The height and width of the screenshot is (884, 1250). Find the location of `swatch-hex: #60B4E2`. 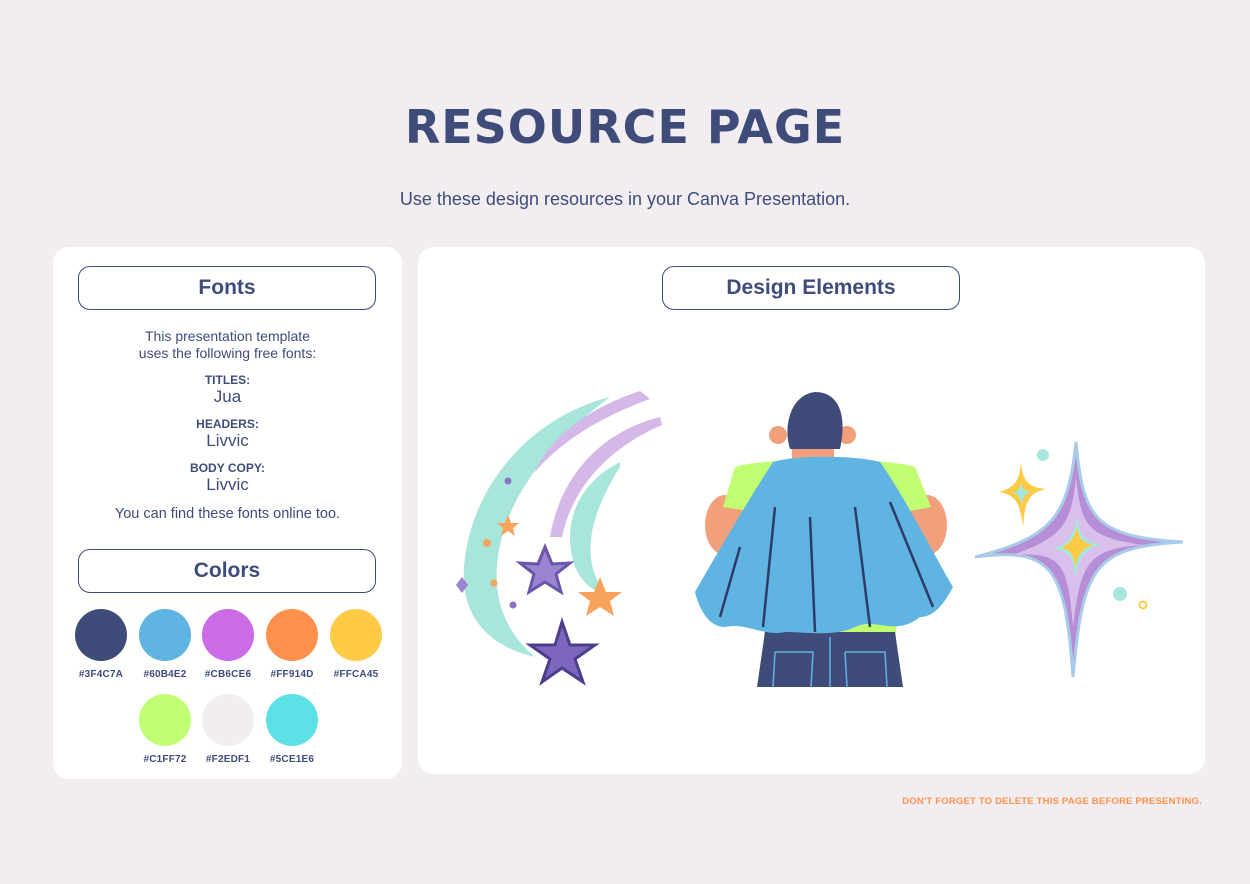

swatch-hex: #60B4E2 is located at coordinates (165, 674).